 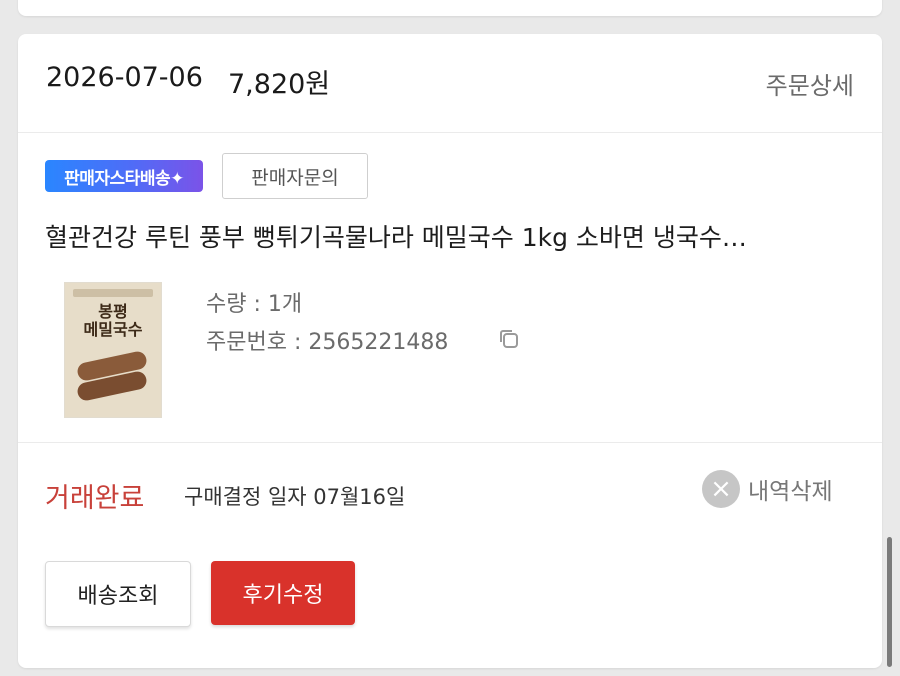 What do you see at coordinates (721, 489) in the screenshot?
I see `close-circle-icon: ×` at bounding box center [721, 489].